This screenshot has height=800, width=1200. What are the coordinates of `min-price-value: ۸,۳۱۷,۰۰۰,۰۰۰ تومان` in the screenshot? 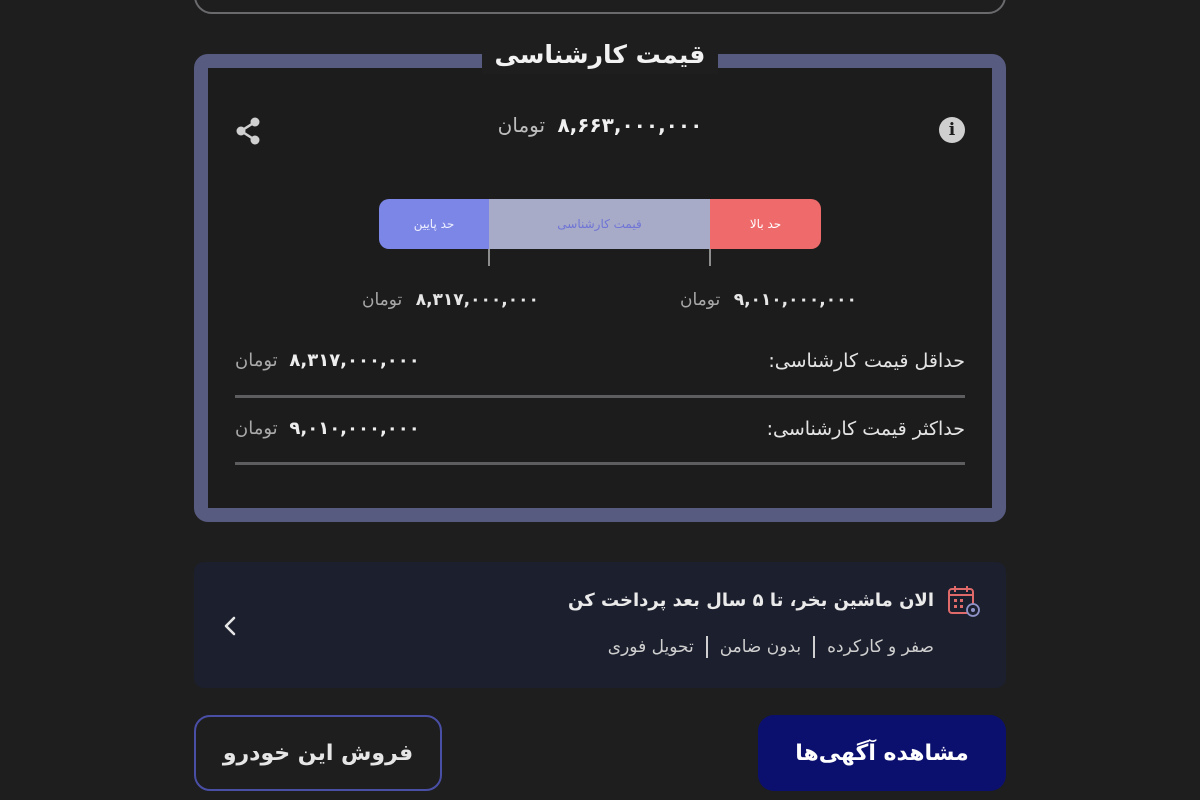 It's located at (327, 360).